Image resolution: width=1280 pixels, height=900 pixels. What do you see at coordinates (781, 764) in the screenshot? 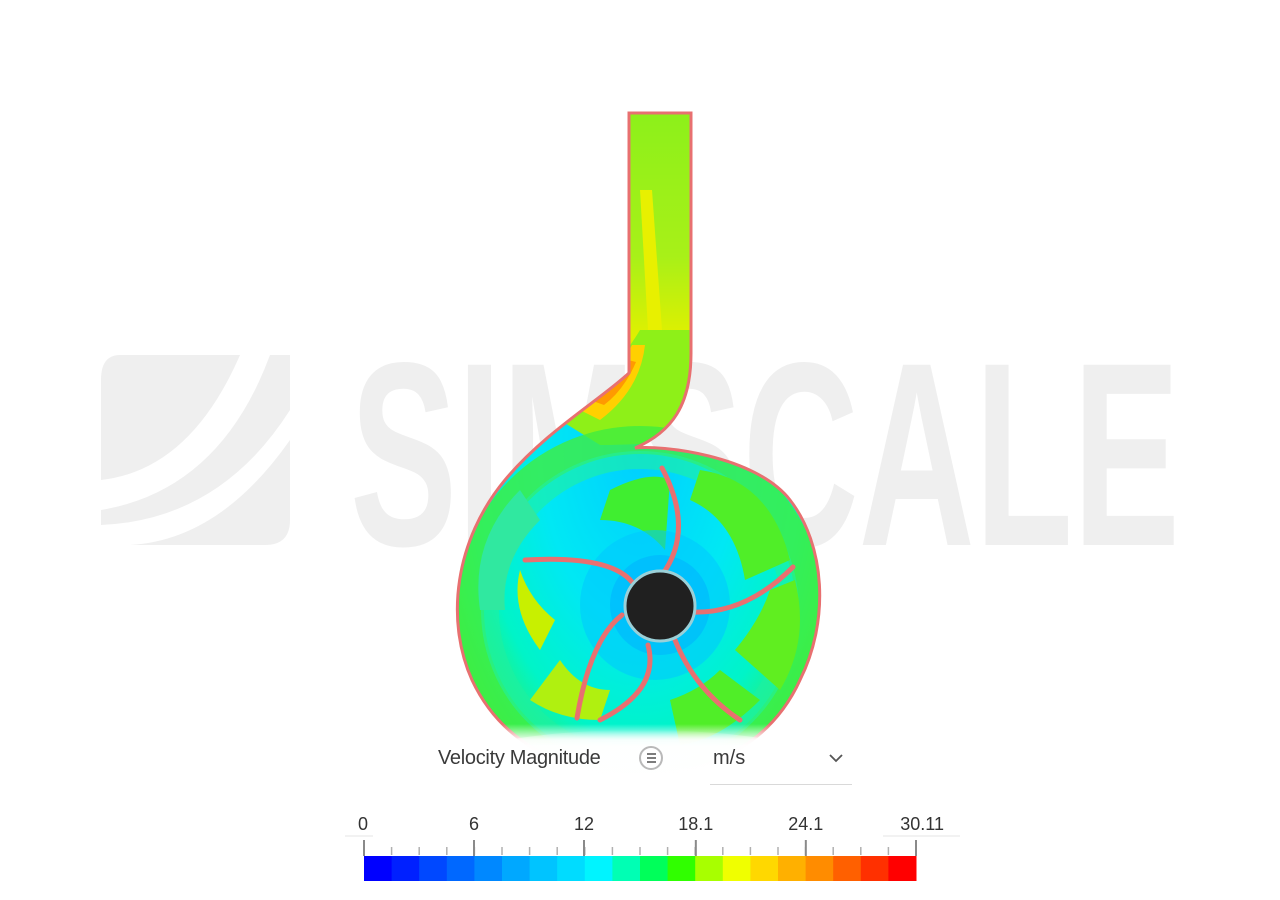
I see `unit-select: m/s` at bounding box center [781, 764].